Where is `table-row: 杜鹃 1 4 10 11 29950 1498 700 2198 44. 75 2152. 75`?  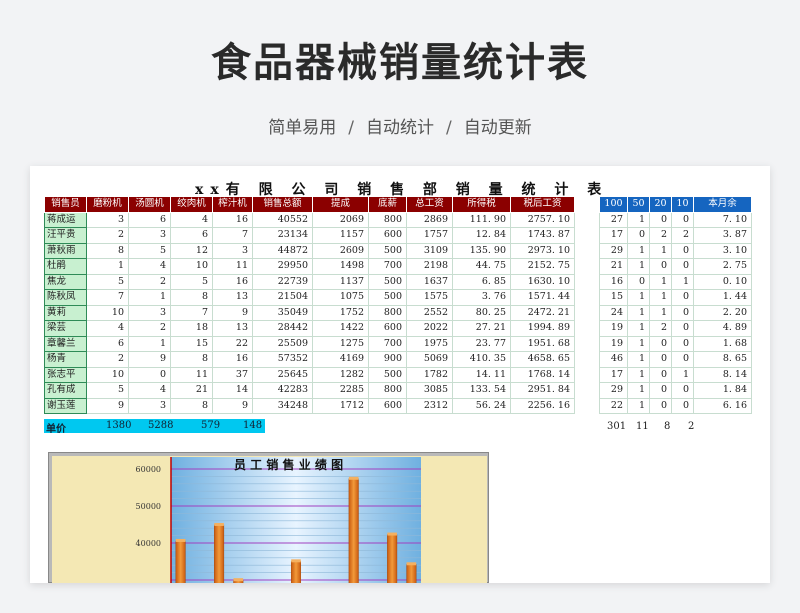 table-row: 杜鹃 1 4 10 11 29950 1498 700 2198 44. 75 2152. 75 is located at coordinates (309, 266).